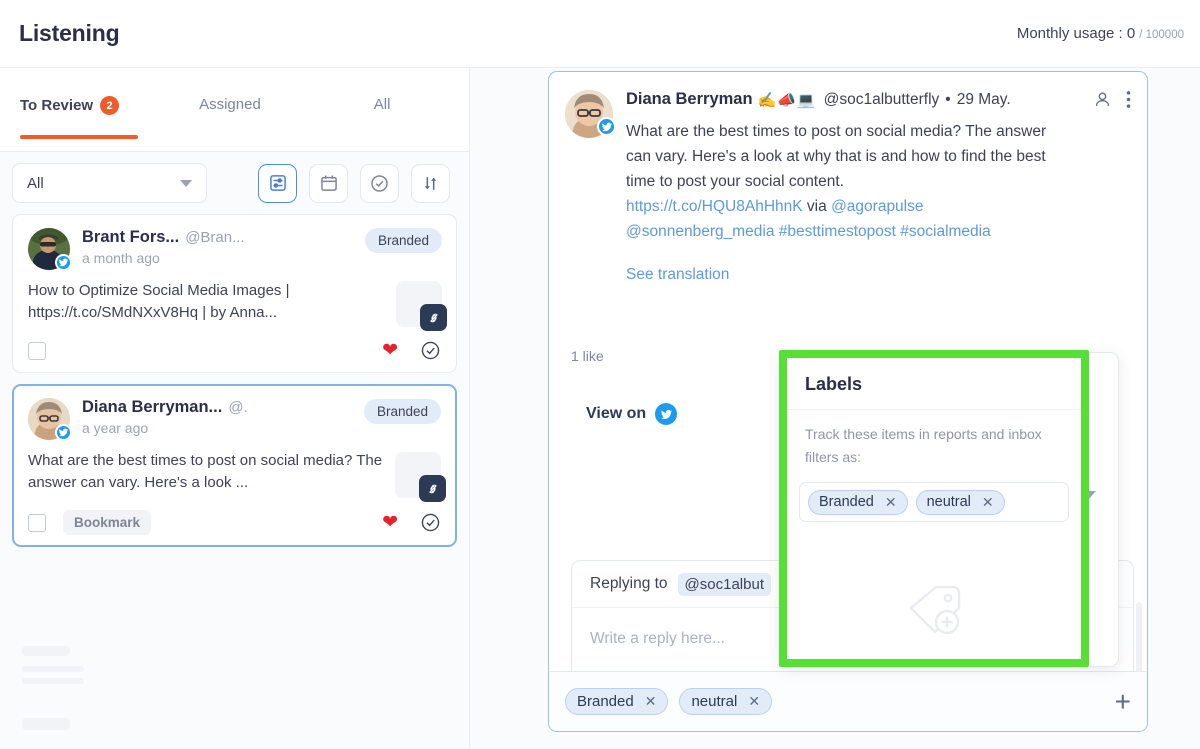  What do you see at coordinates (787, 100) in the screenshot?
I see `author-emoji: ✍📣💻` at bounding box center [787, 100].